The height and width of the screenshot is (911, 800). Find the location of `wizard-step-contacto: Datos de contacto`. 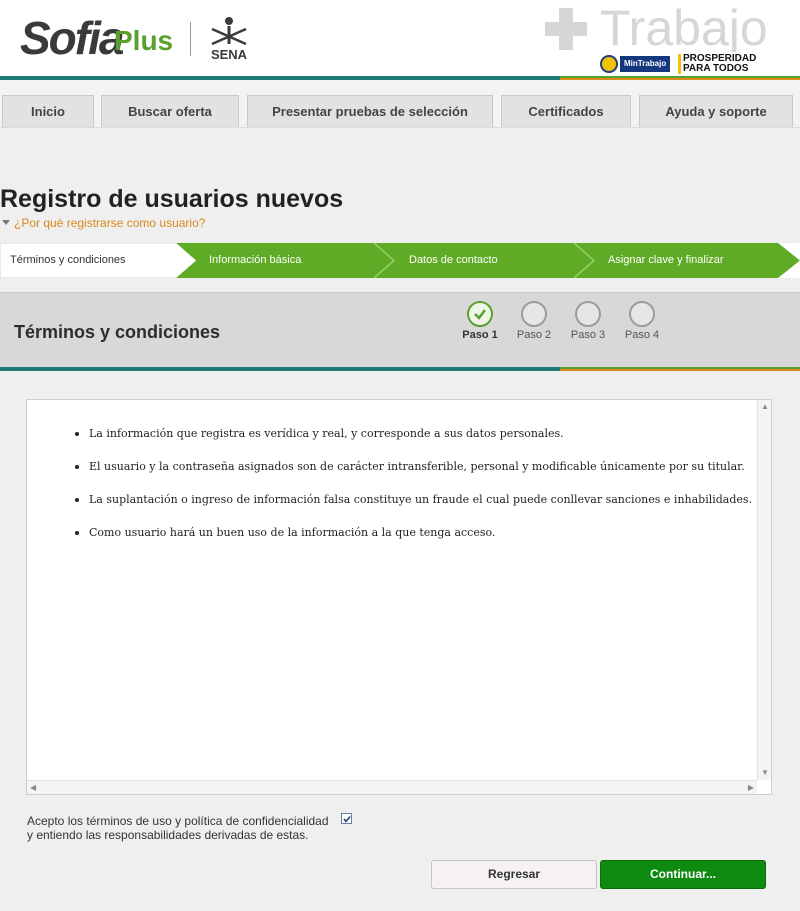

wizard-step-contacto: Datos de contacto is located at coordinates (453, 260).